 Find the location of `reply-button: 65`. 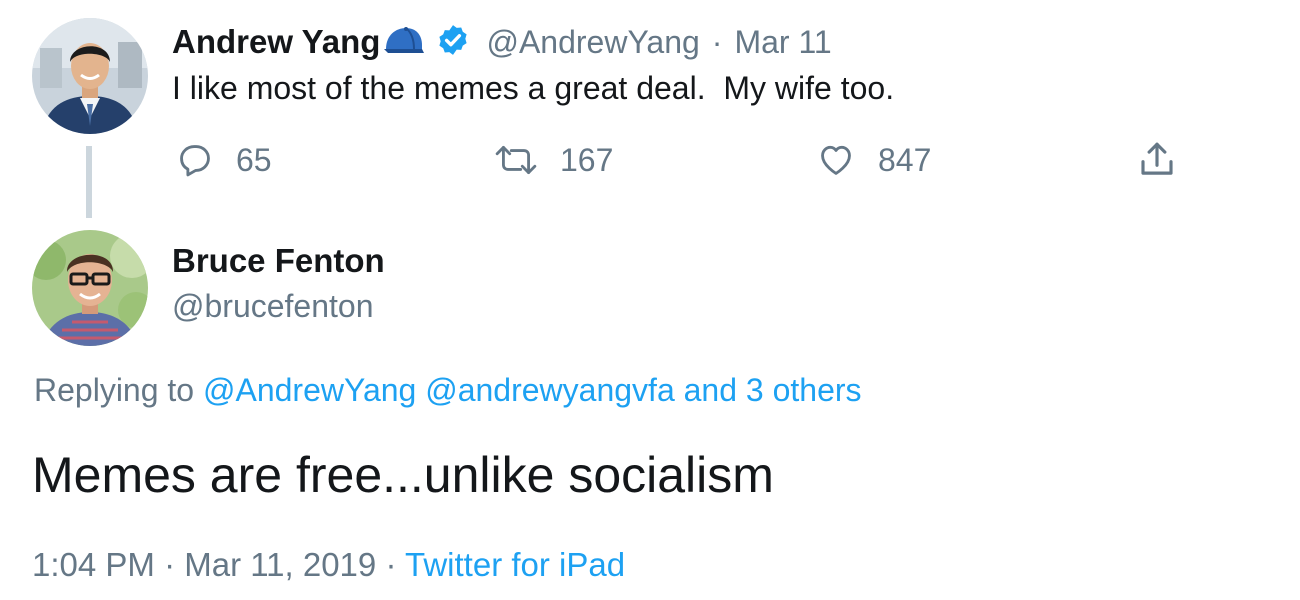

reply-button: 65 is located at coordinates (224, 160).